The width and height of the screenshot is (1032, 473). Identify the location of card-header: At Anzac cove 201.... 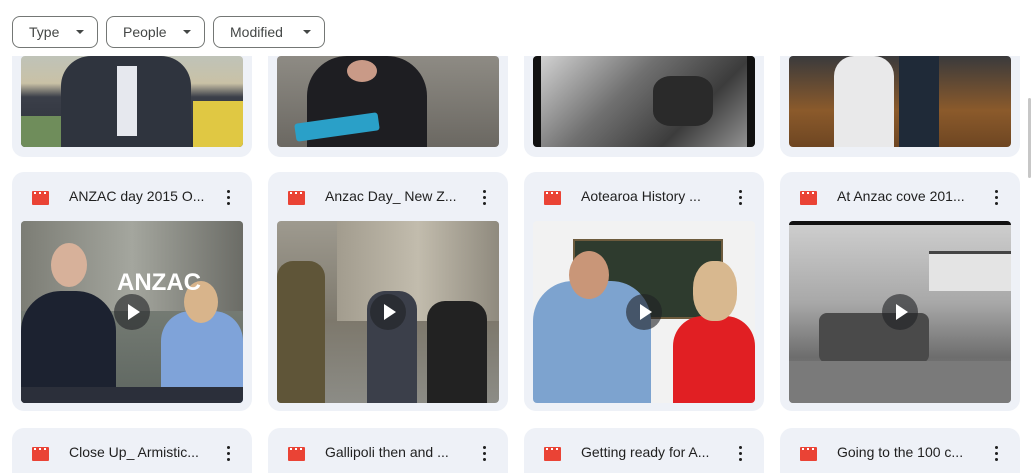
(900, 196).